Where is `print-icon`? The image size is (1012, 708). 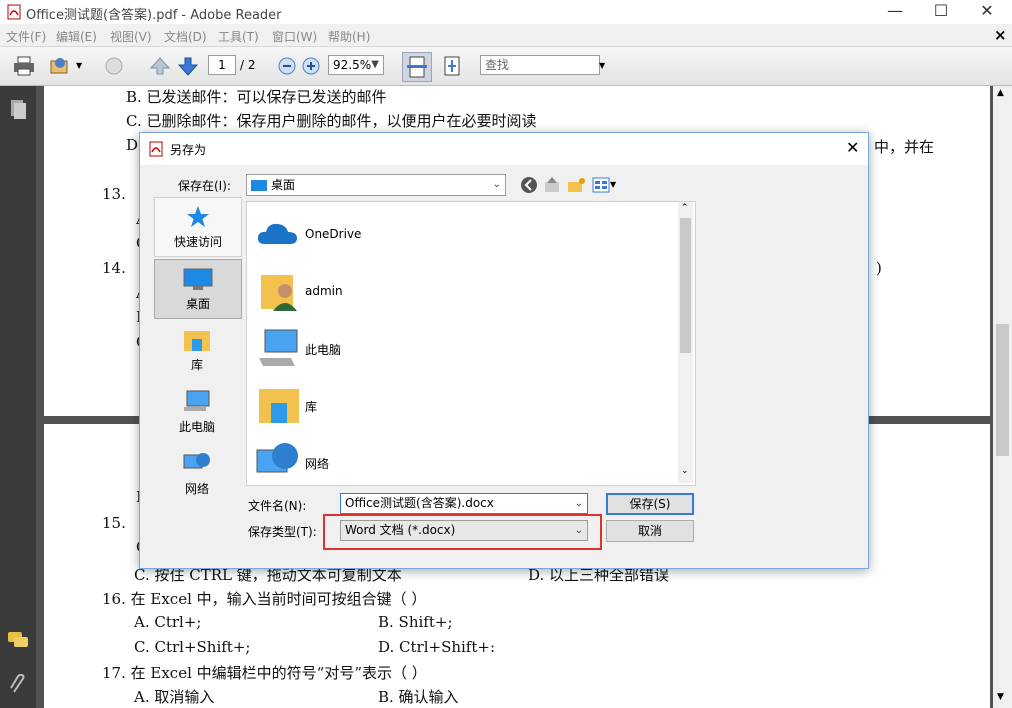 print-icon is located at coordinates (24, 66).